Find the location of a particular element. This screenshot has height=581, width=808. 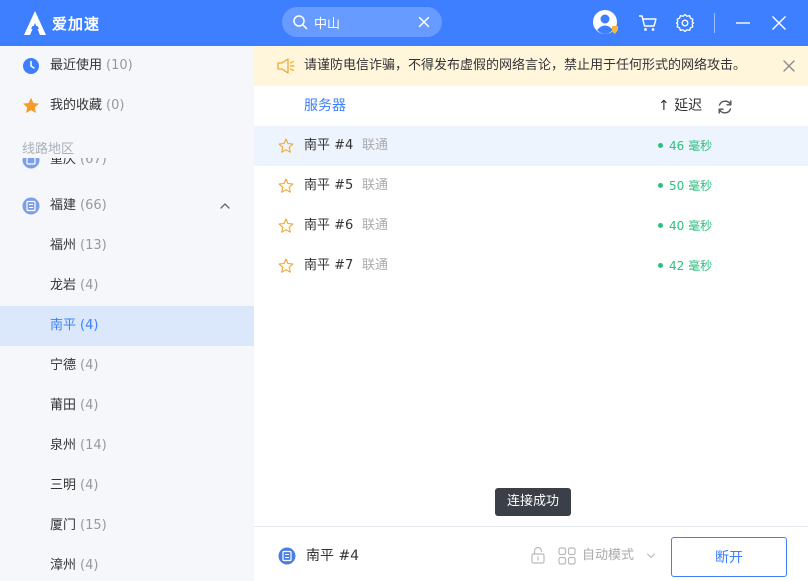

sidebar-item-fujian: 福建 (66) is located at coordinates (127, 206).